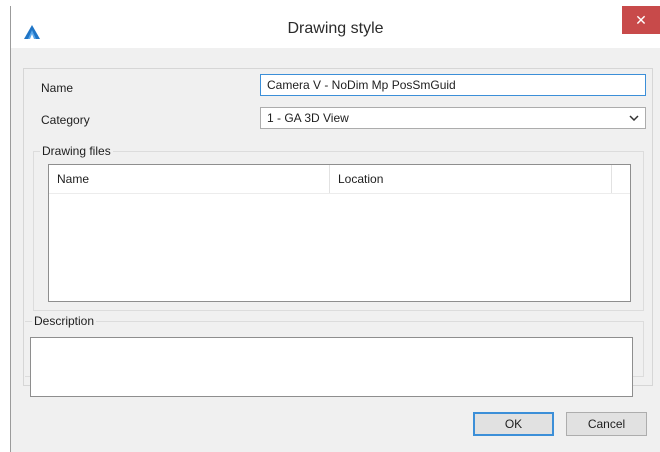  I want to click on close-icon: ✕, so click(641, 19).